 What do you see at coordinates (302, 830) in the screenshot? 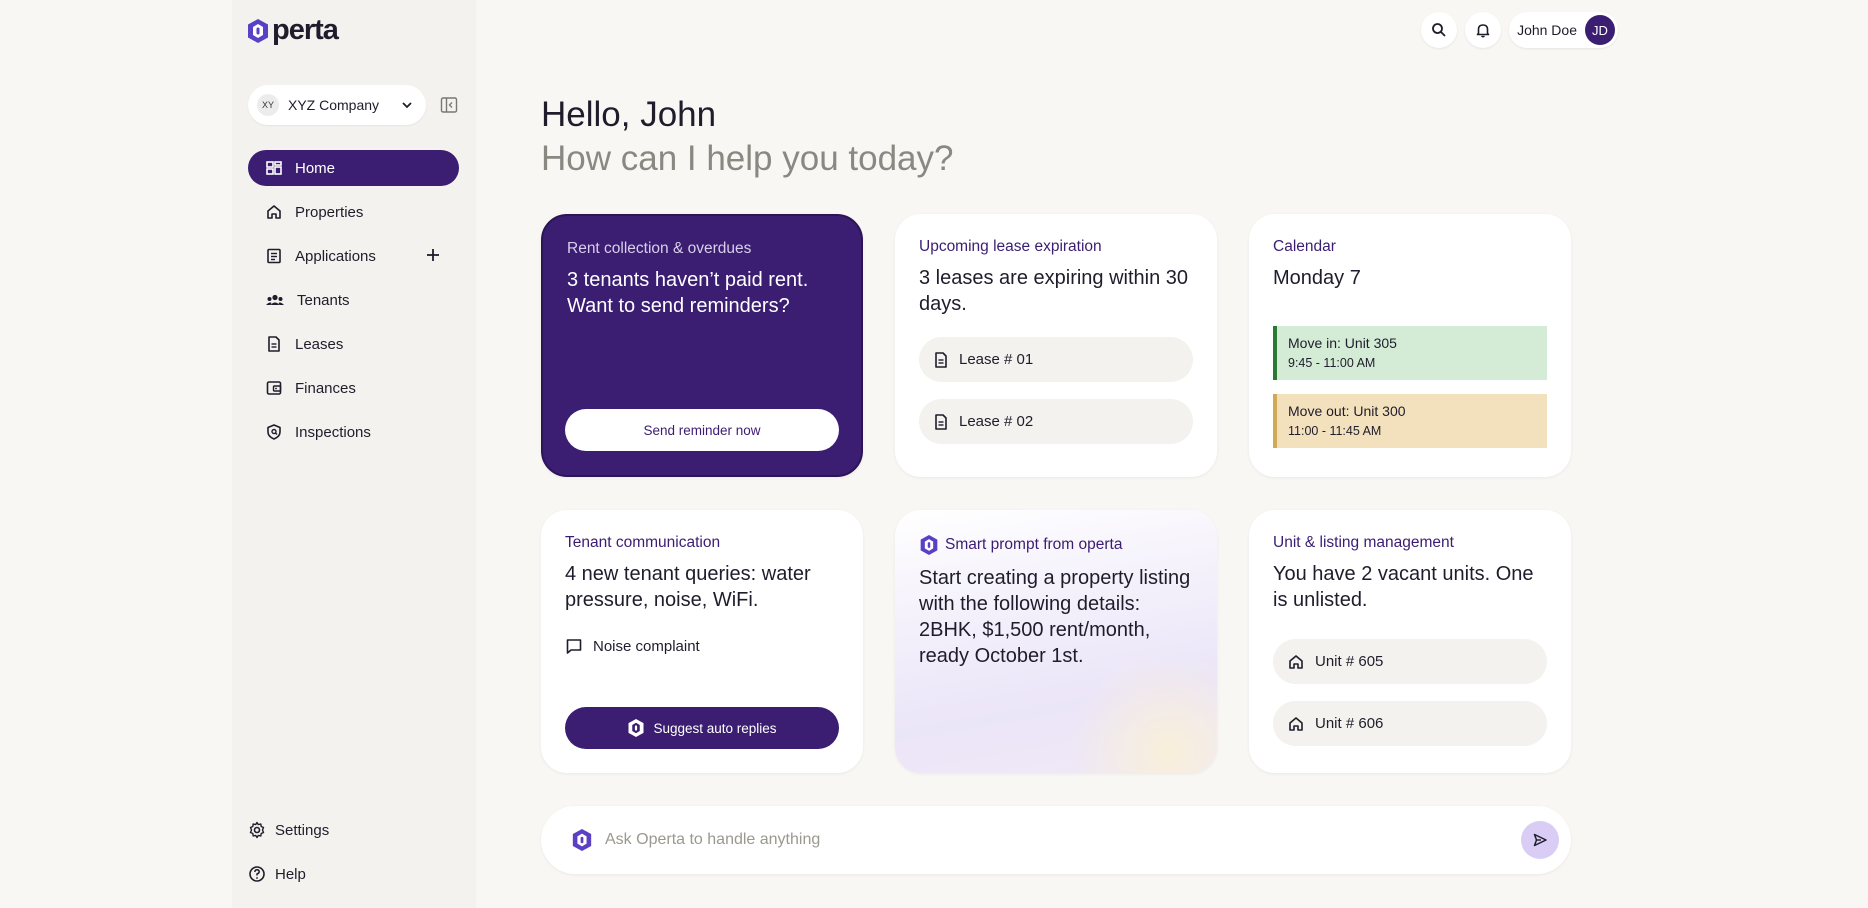
I see `sidebar-item-label: Settings` at bounding box center [302, 830].